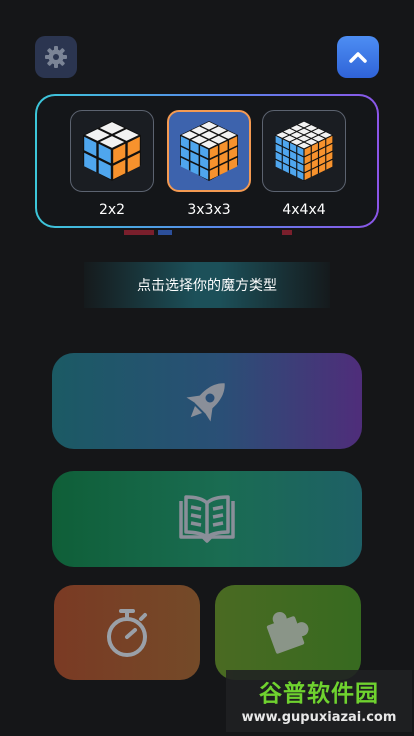 The width and height of the screenshot is (414, 736). I want to click on speed-solve-button, so click(207, 401).